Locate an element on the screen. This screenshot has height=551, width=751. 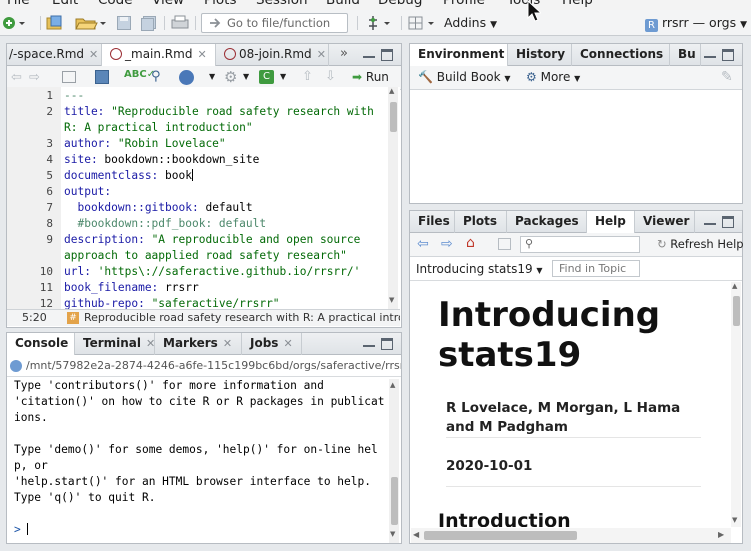
open-file-icon is located at coordinates (90, 23).